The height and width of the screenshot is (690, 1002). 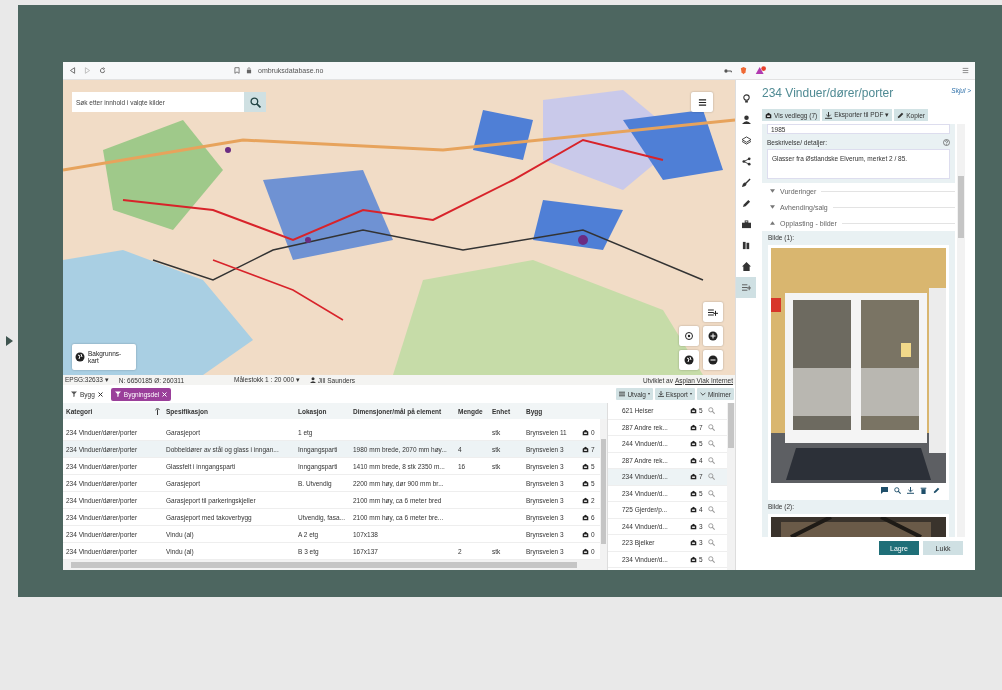 What do you see at coordinates (772, 223) in the screenshot?
I see `caret-up-icon` at bounding box center [772, 223].